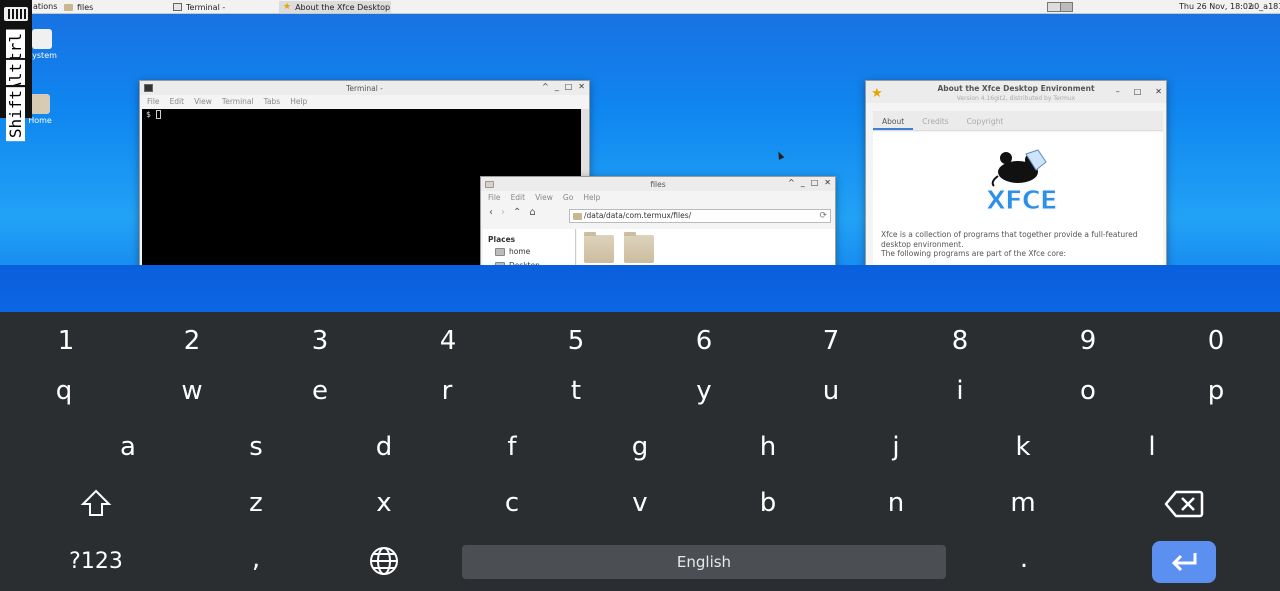  I want to click on shift-key: Shift, so click(16, 113).